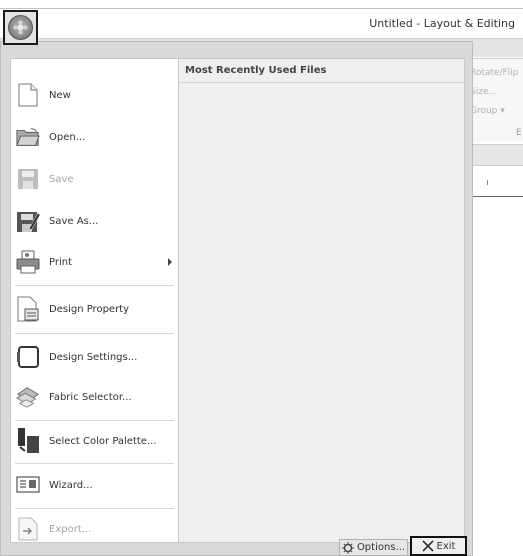 The image size is (523, 556). What do you see at coordinates (494, 182) in the screenshot?
I see `canvas-ruler` at bounding box center [494, 182].